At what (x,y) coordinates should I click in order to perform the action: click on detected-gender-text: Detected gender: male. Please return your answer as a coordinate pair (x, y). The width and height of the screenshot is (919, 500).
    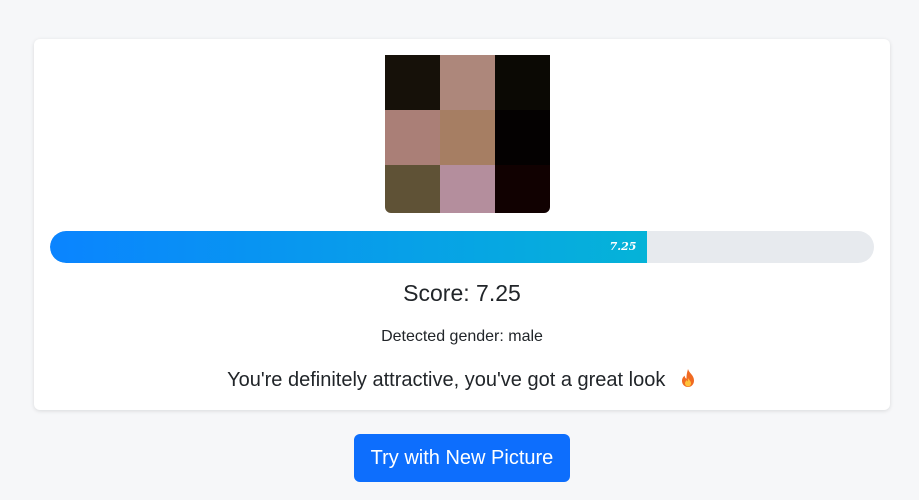
    Looking at the image, I should click on (462, 336).